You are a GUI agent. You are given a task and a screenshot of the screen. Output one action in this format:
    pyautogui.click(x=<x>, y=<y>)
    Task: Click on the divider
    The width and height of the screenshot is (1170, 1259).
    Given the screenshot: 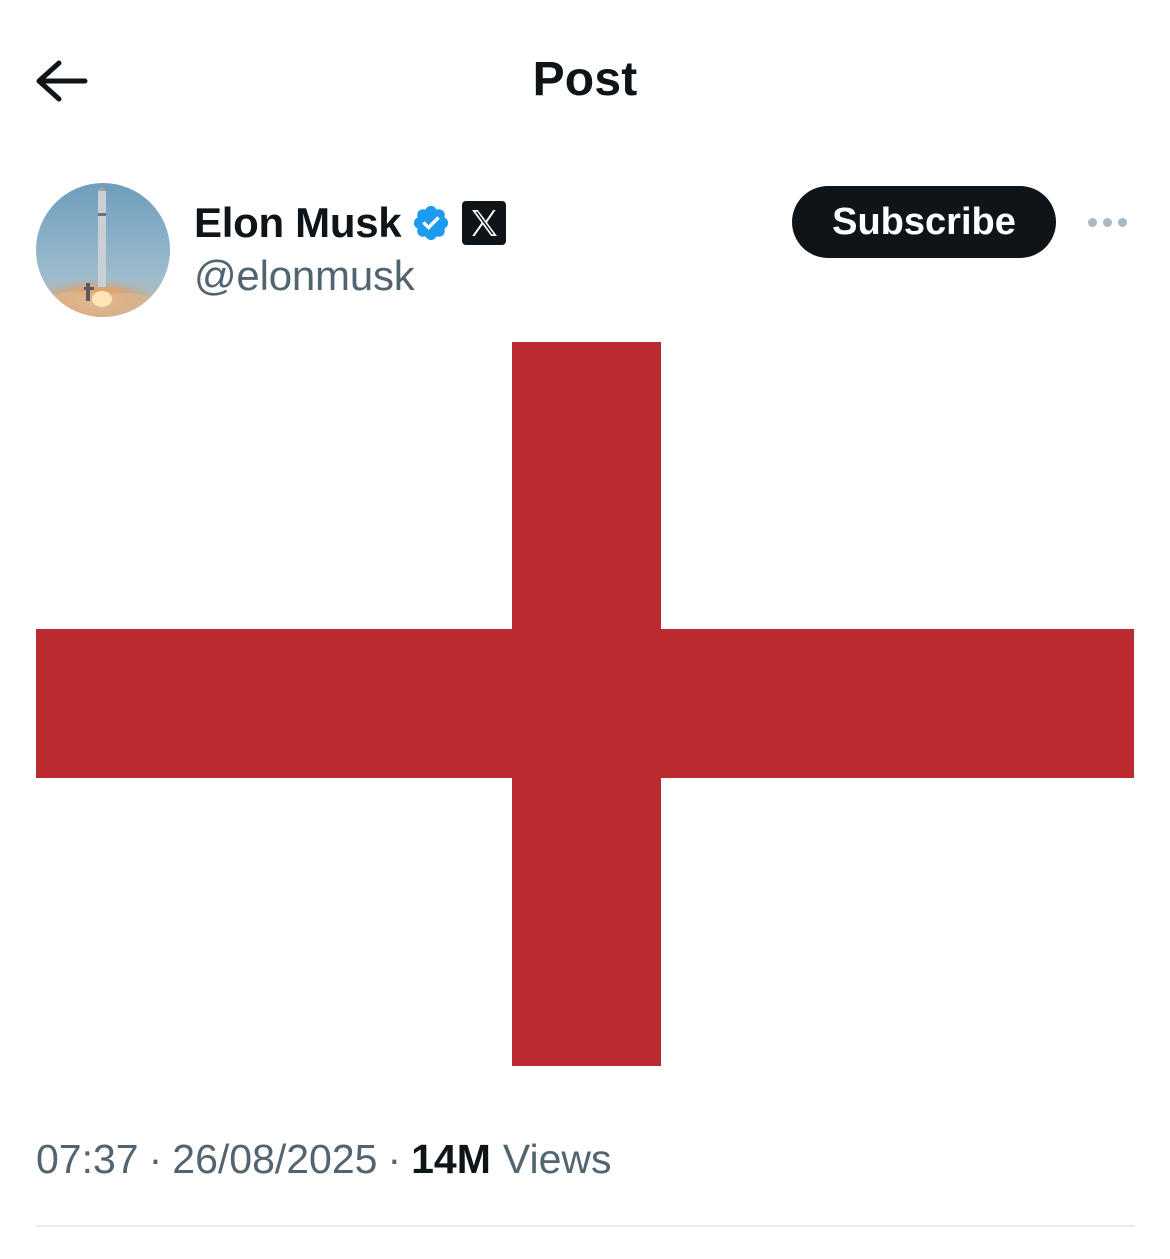 What is the action you would take?
    pyautogui.click(x=585, y=1226)
    